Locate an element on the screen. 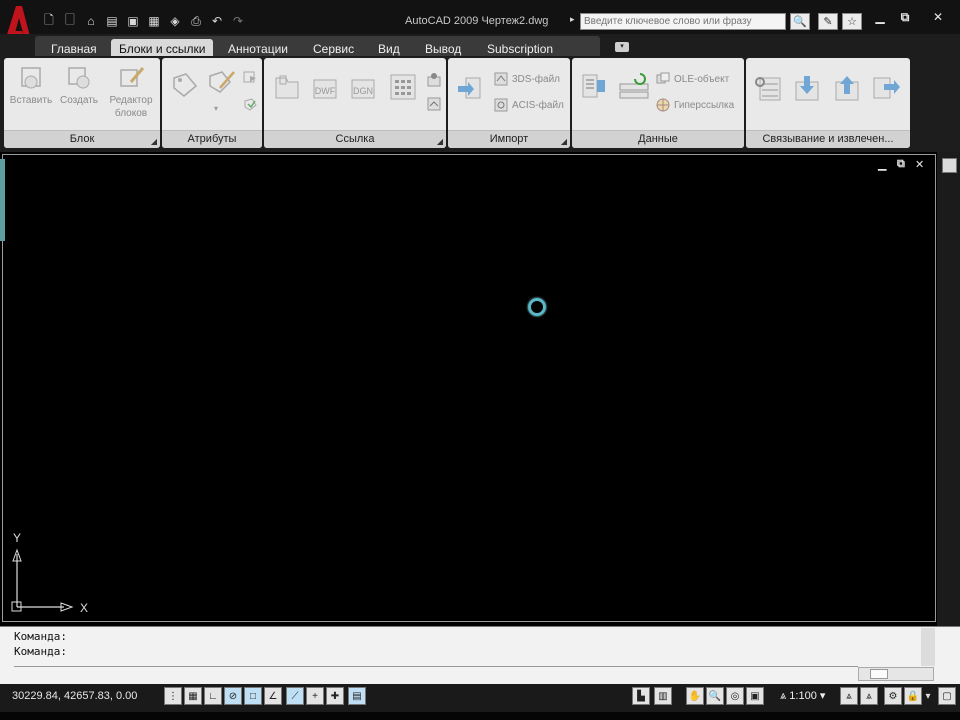  clean-screen-icon: ▢ is located at coordinates (947, 696).